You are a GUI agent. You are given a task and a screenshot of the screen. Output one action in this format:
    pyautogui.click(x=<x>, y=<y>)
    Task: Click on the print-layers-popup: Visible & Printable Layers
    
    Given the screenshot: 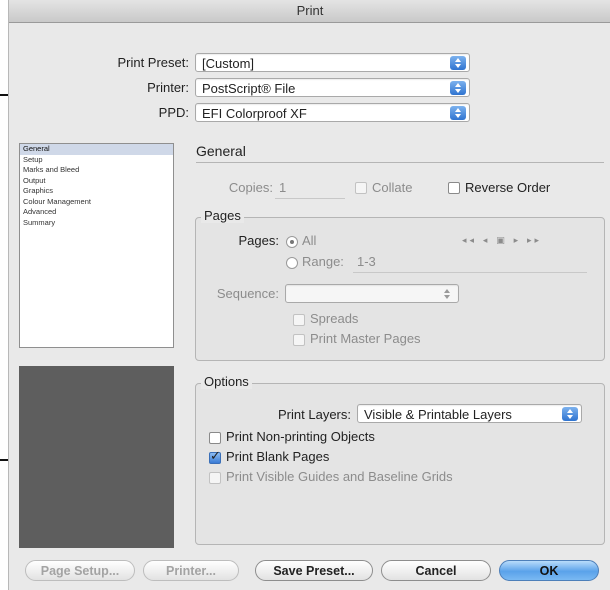 What is the action you would take?
    pyautogui.click(x=469, y=413)
    